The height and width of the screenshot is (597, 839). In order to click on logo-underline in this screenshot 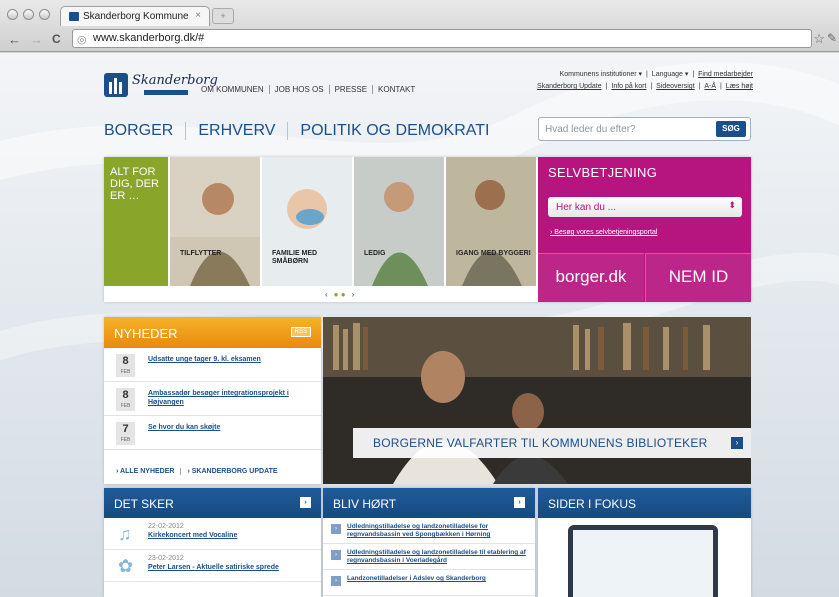, I will do `click(166, 92)`.